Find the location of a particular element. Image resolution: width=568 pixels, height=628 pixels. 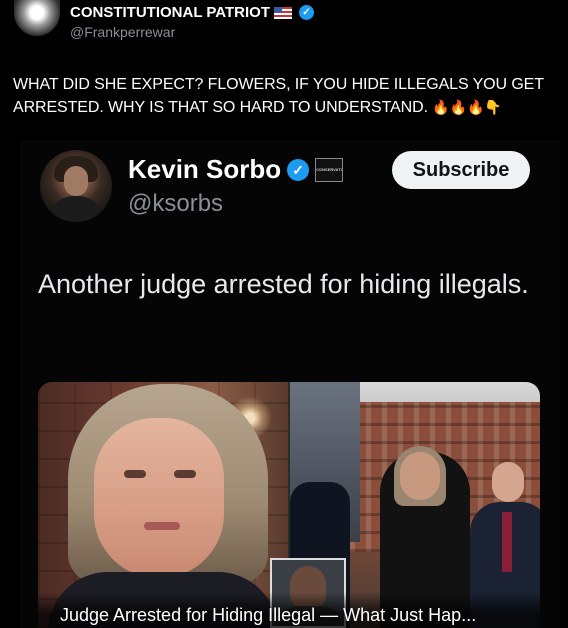

outer-author-name: CONSTITUTIONAL PATRIOT is located at coordinates (170, 12).